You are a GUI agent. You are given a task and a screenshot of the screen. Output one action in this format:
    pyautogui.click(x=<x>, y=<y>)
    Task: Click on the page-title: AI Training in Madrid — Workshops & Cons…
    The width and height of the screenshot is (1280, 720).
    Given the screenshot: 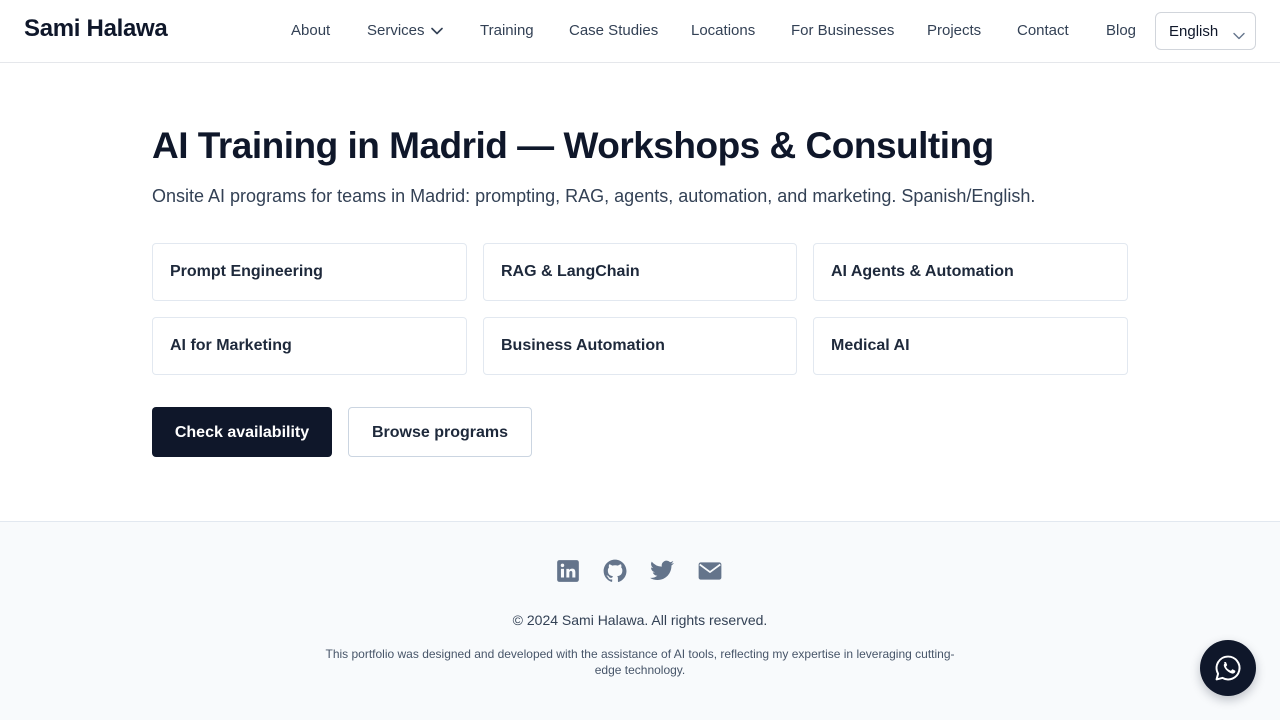 What is the action you would take?
    pyautogui.click(x=573, y=145)
    